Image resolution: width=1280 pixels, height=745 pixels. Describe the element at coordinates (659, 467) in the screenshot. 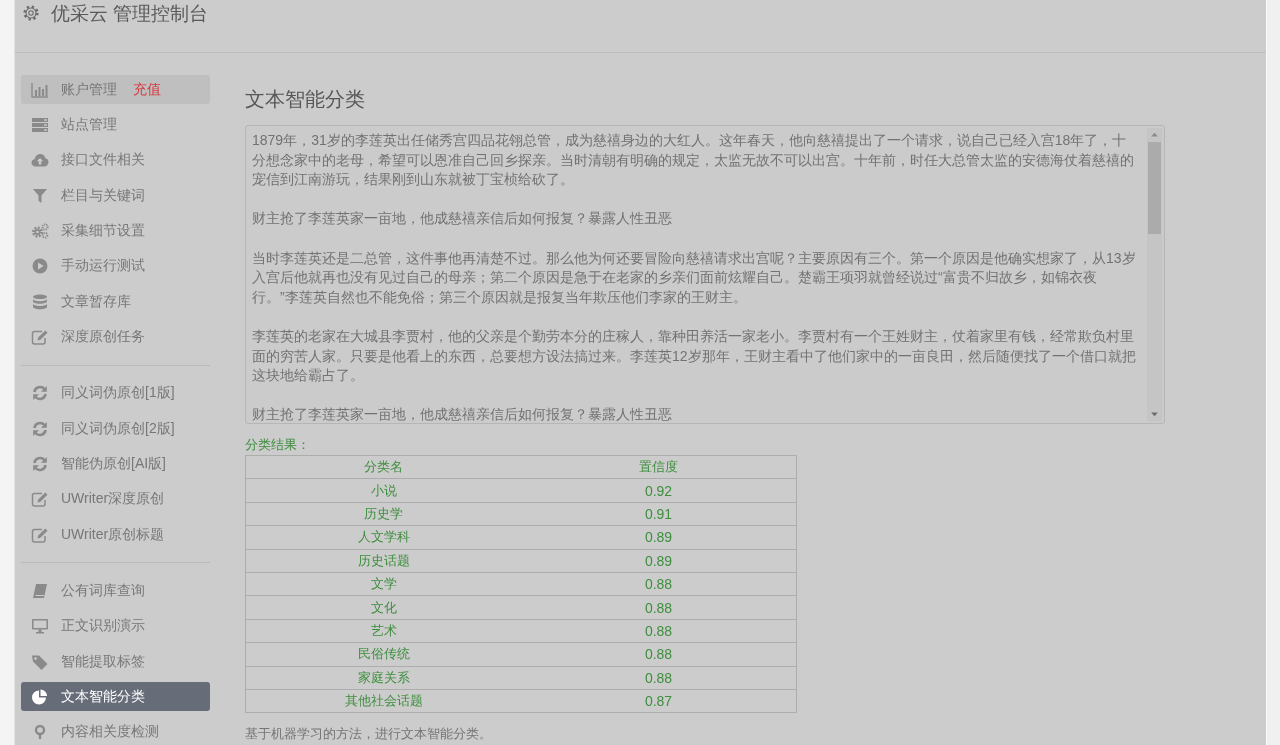

I see `column-header: 置信度` at that location.